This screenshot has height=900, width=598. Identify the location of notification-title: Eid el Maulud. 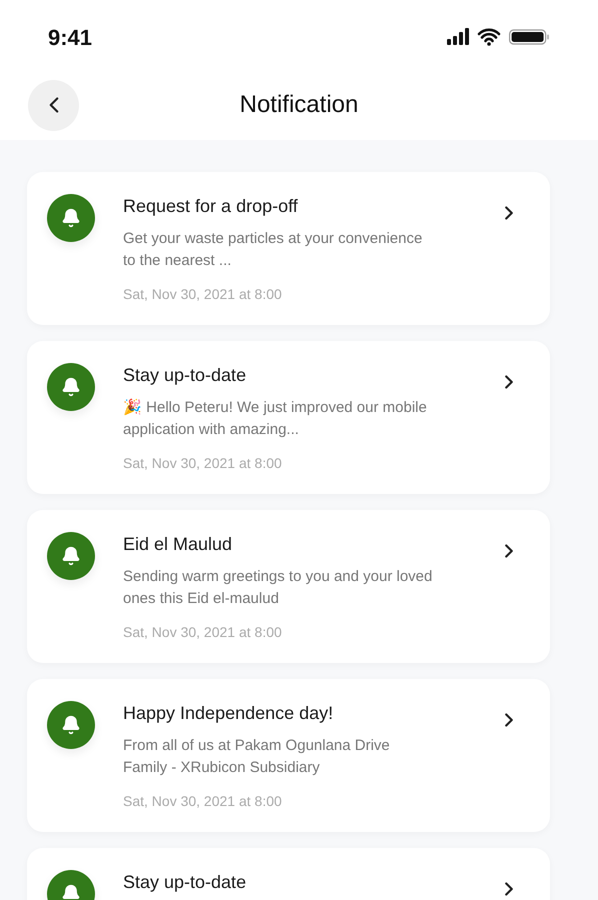
(178, 544).